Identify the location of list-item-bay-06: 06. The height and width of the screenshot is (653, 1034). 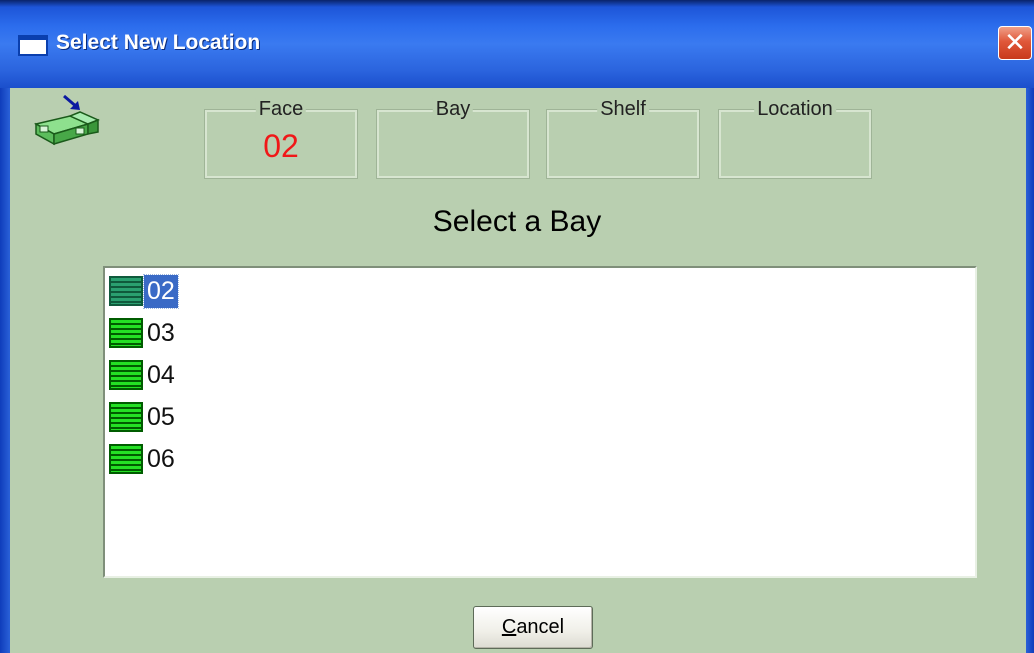
(143, 459).